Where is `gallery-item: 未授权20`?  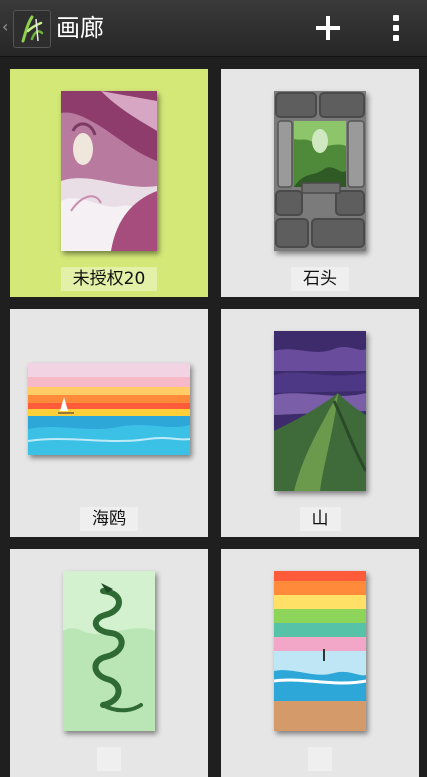 gallery-item: 未授权20 is located at coordinates (109, 183).